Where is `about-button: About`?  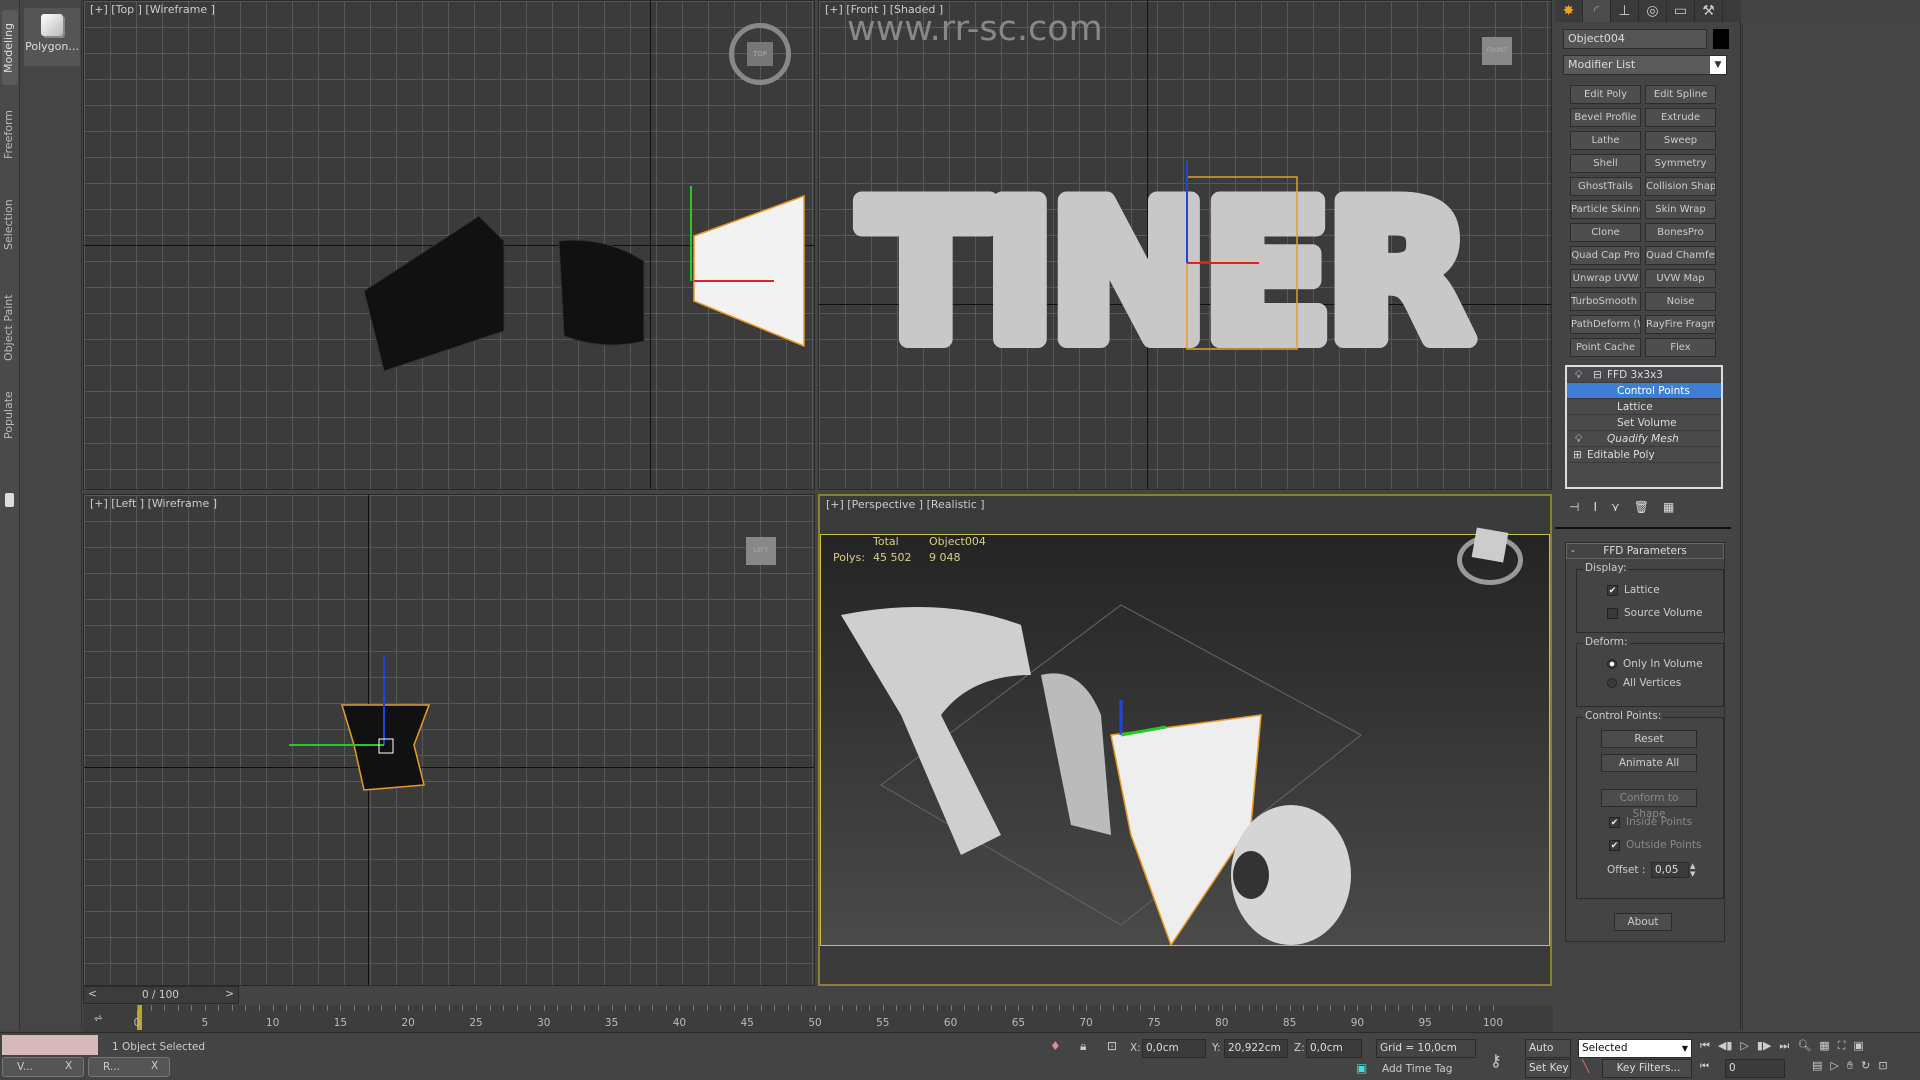 about-button: About is located at coordinates (1643, 922).